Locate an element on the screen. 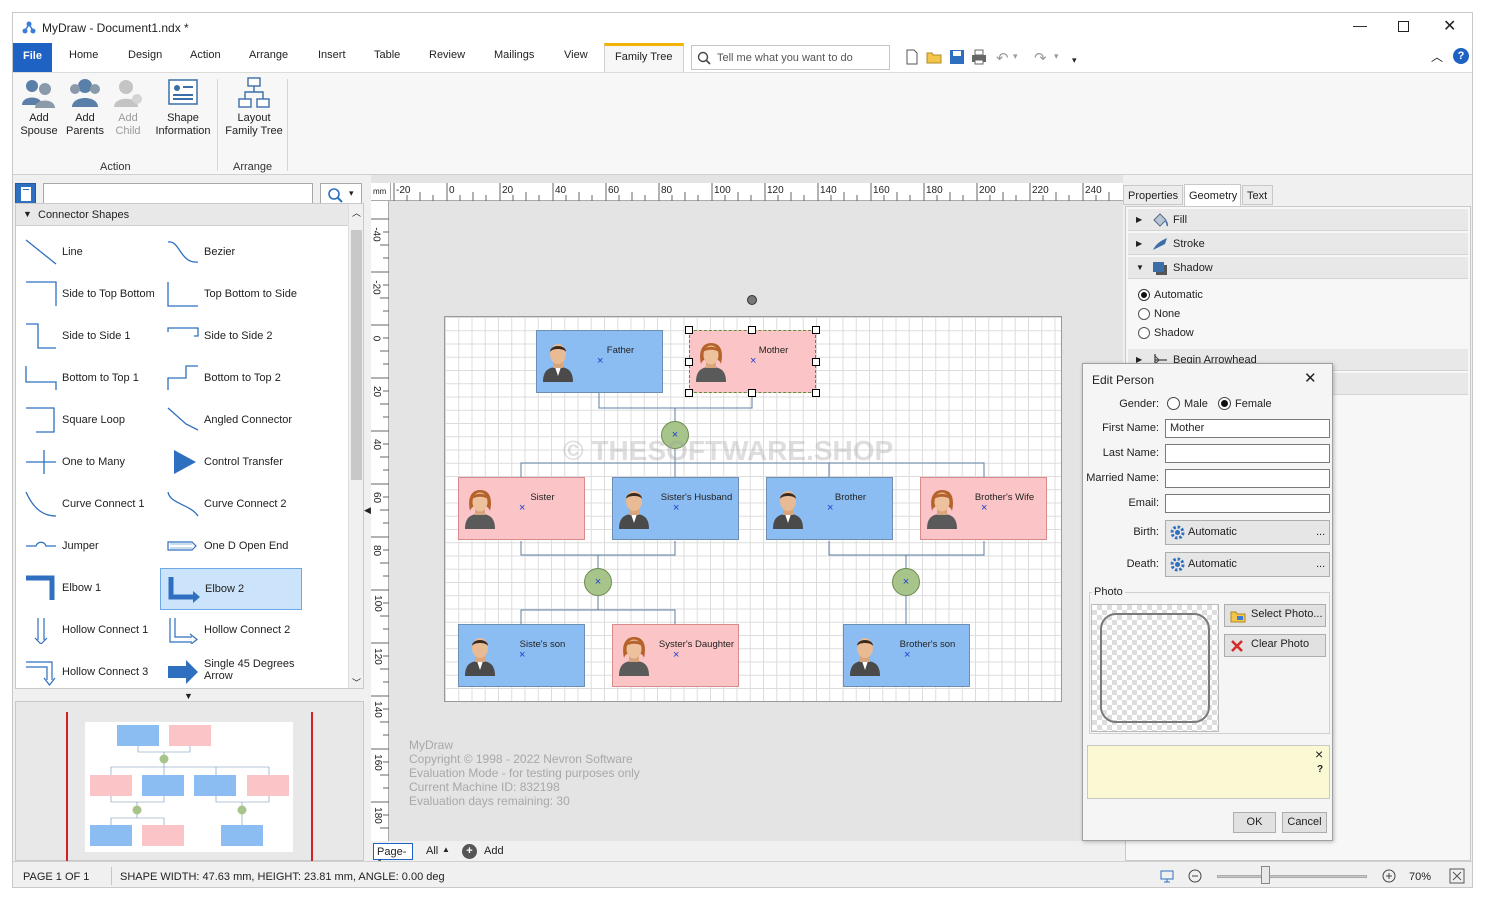  maximize-icon is located at coordinates (1403, 26).